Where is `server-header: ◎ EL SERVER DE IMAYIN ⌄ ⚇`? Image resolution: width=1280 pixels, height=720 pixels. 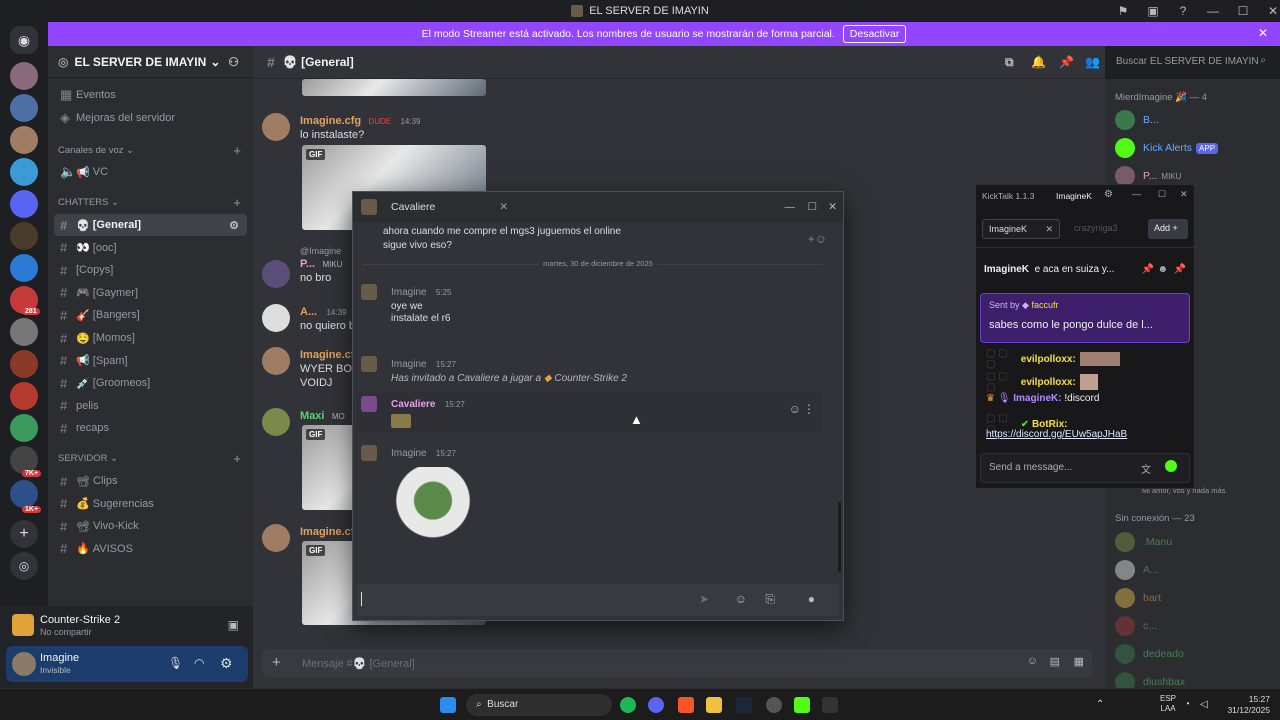 server-header: ◎ EL SERVER DE IMAYIN ⌄ ⚇ is located at coordinates (150, 62).